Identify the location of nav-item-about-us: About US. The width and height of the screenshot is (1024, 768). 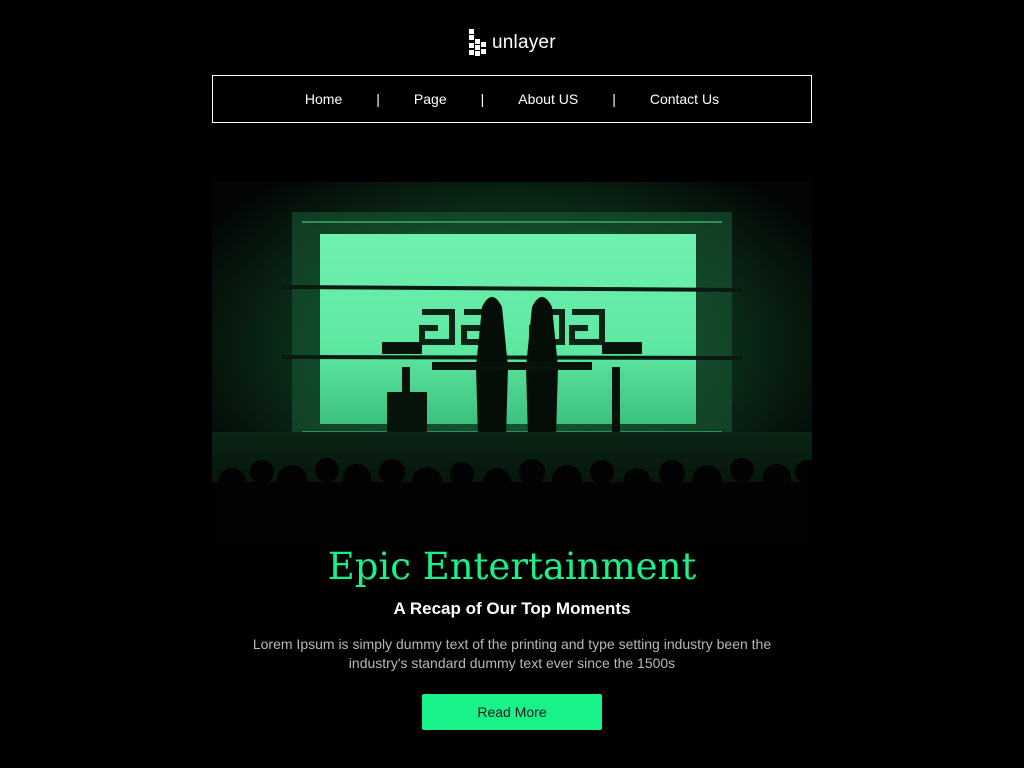
(548, 99).